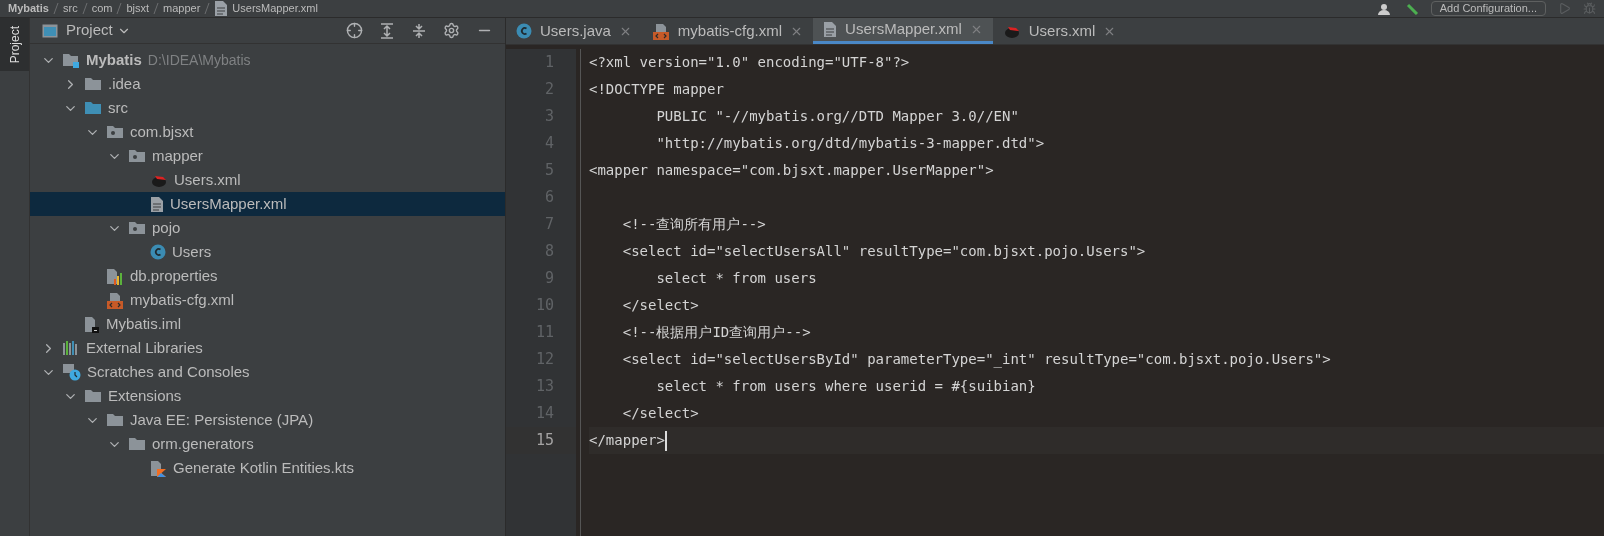  What do you see at coordinates (267, 108) in the screenshot?
I see `tree-item: src` at bounding box center [267, 108].